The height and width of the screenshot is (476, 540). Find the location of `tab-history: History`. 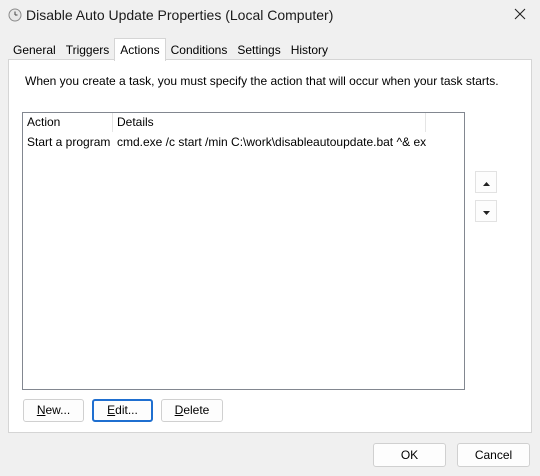

tab-history: History is located at coordinates (309, 50).